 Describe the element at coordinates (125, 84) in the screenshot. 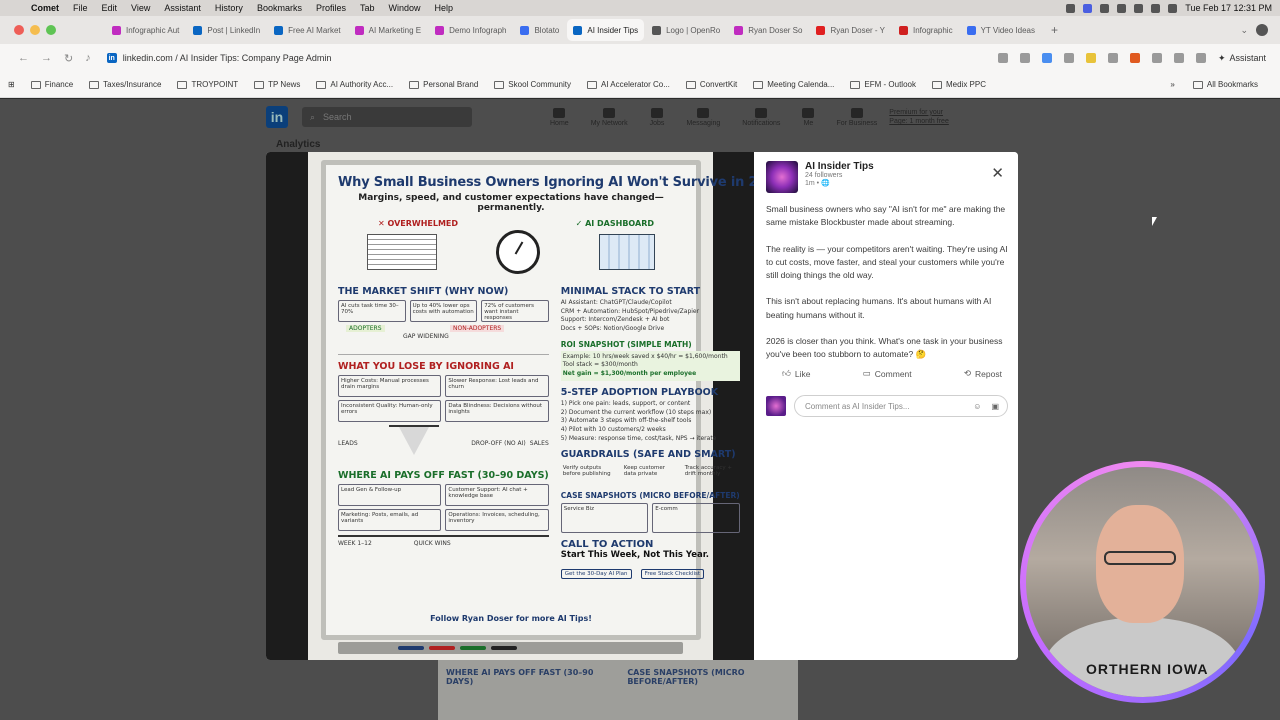

I see `bookmark-item: Taxes/Insurance` at that location.